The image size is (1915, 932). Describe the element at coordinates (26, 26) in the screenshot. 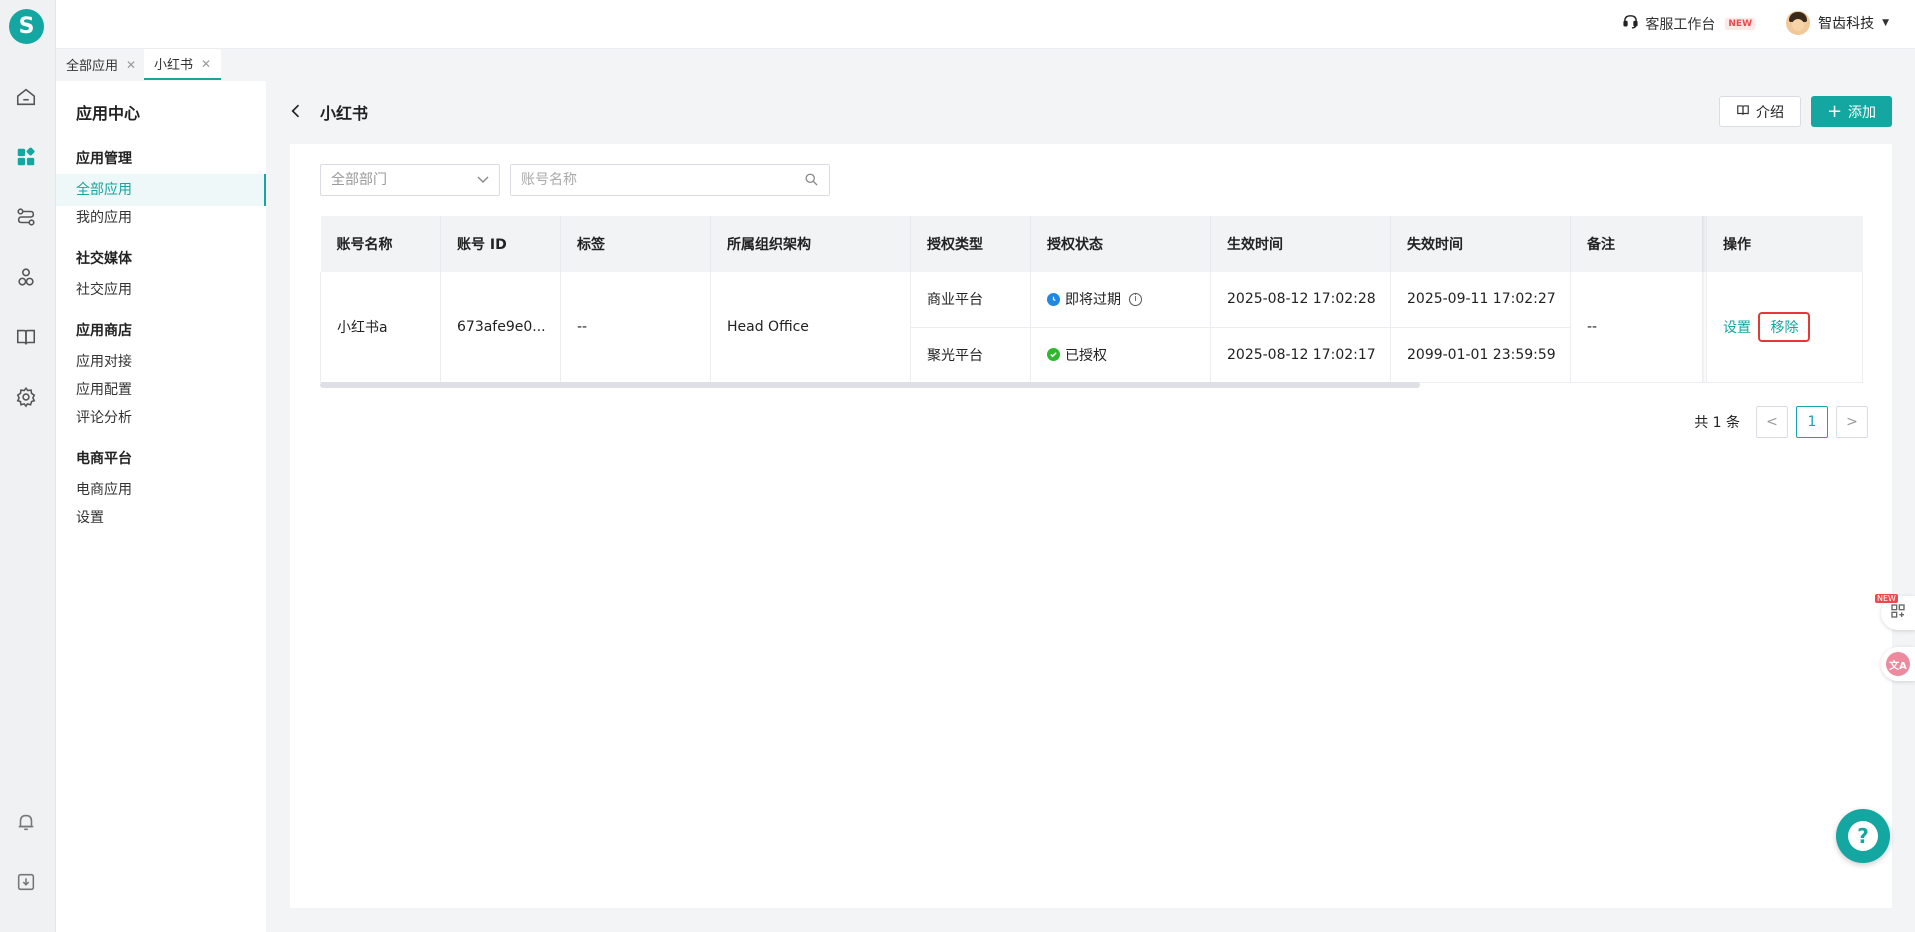

I see `brand-logo: S` at that location.